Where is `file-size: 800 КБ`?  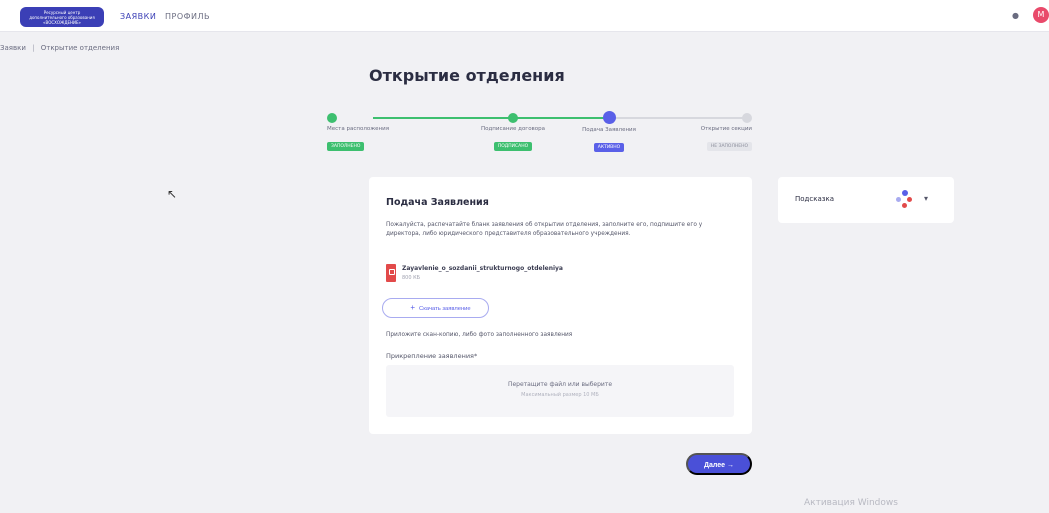
file-size: 800 КБ is located at coordinates (411, 278).